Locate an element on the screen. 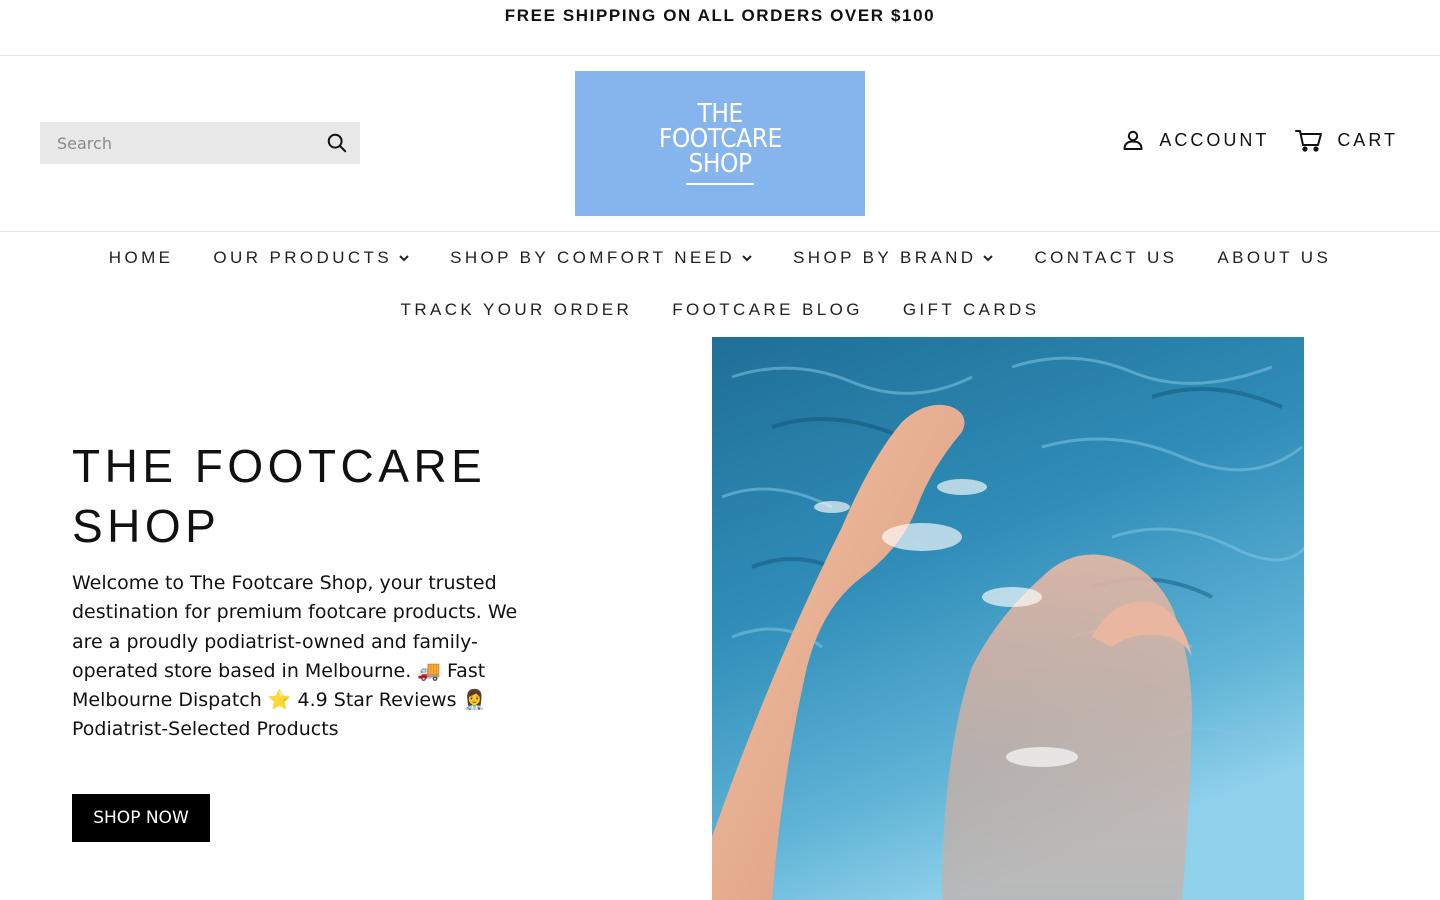 The width and height of the screenshot is (1440, 900). nav-item-our-products: OUR PRODUCTS is located at coordinates (311, 258).